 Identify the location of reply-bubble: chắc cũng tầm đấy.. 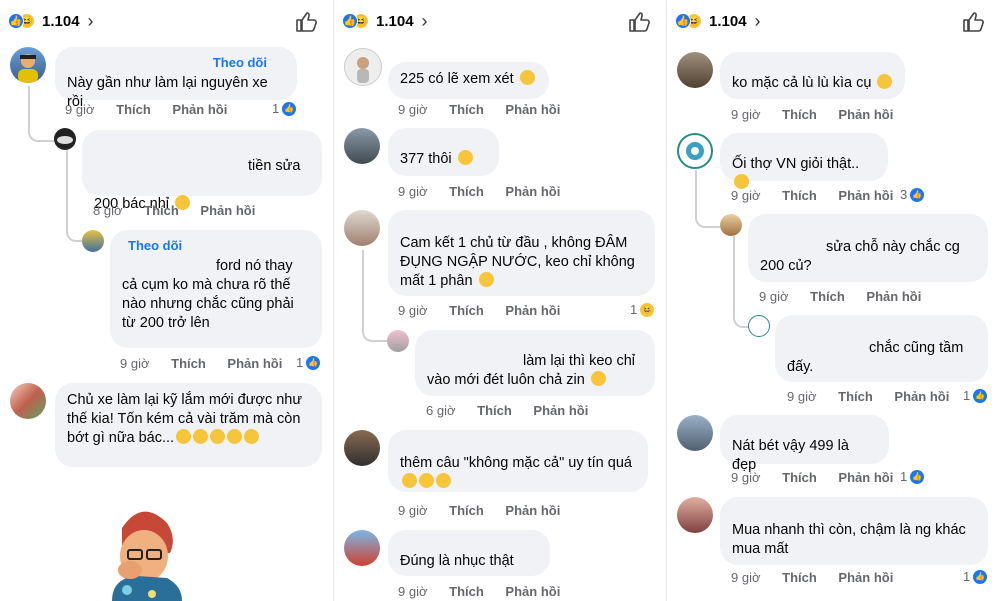
(881, 348).